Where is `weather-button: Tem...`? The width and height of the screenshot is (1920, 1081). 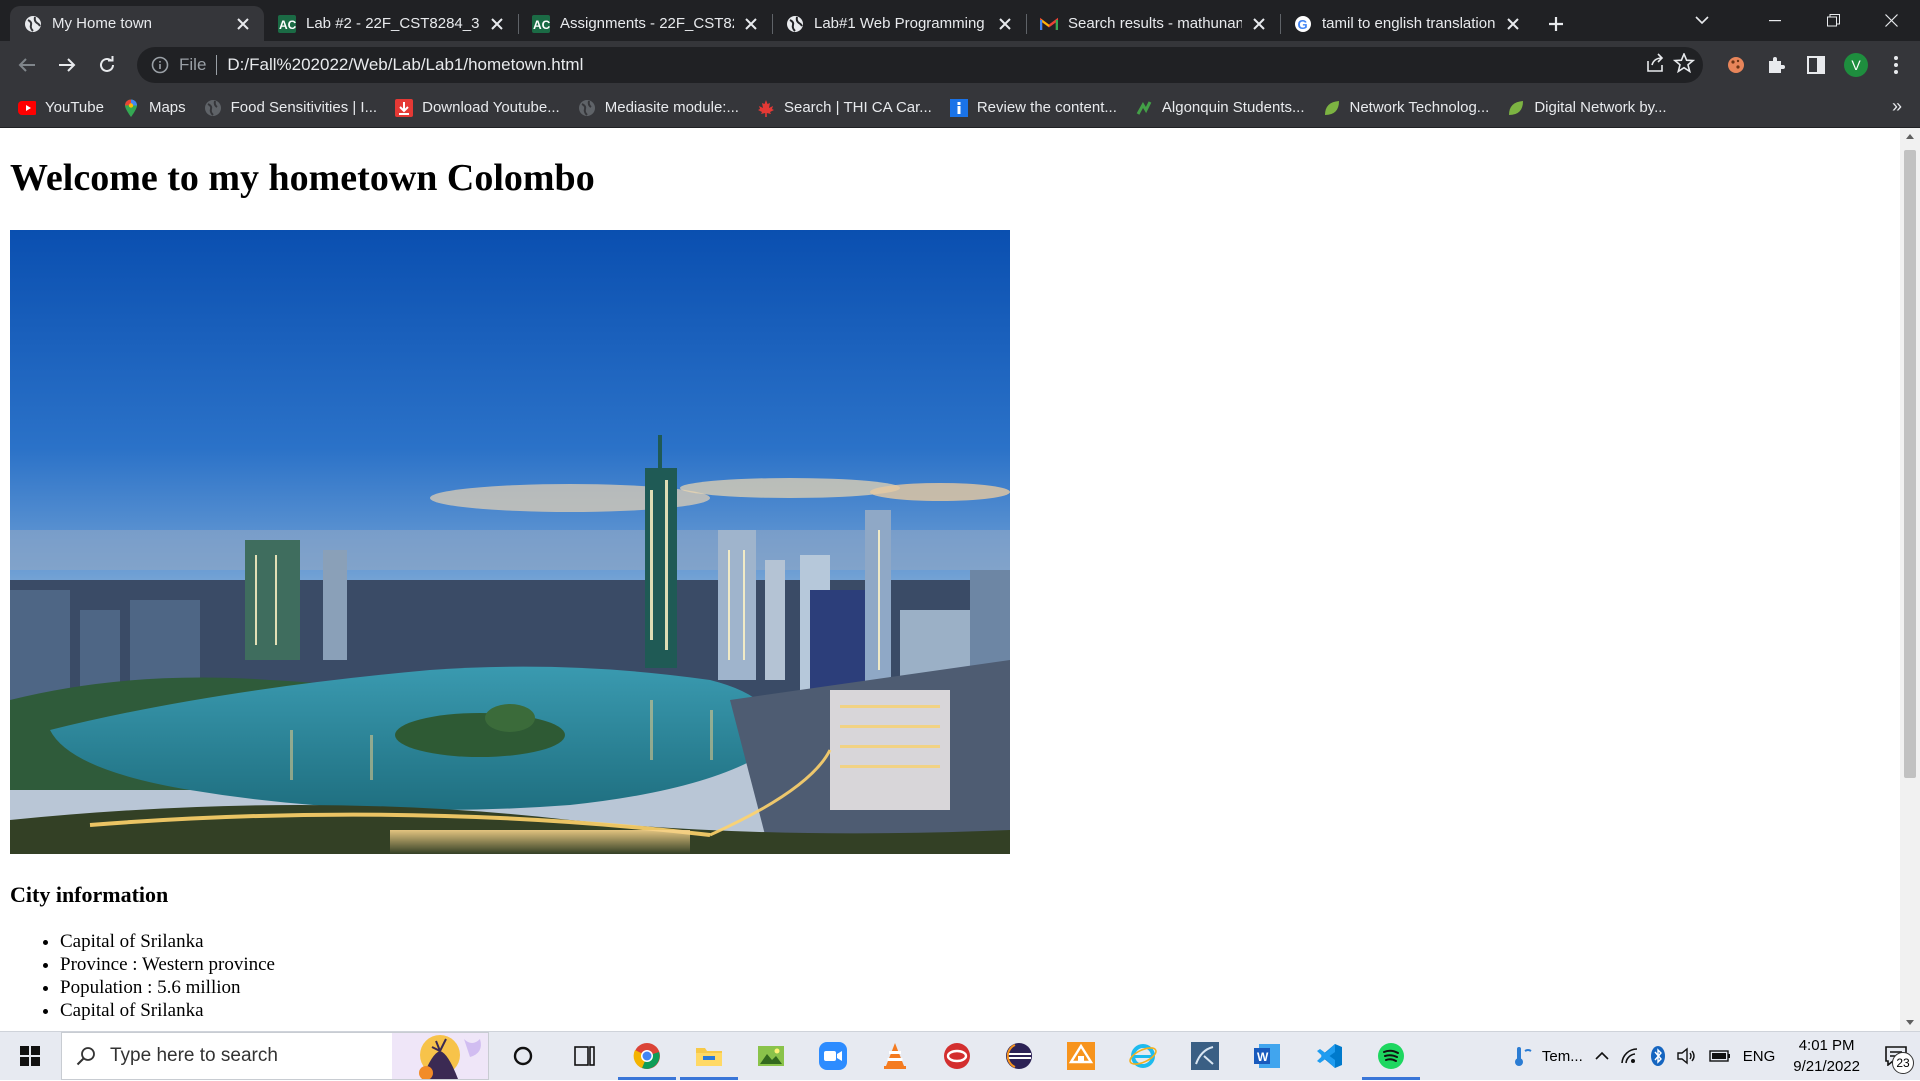 weather-button: Tem... is located at coordinates (1547, 1056).